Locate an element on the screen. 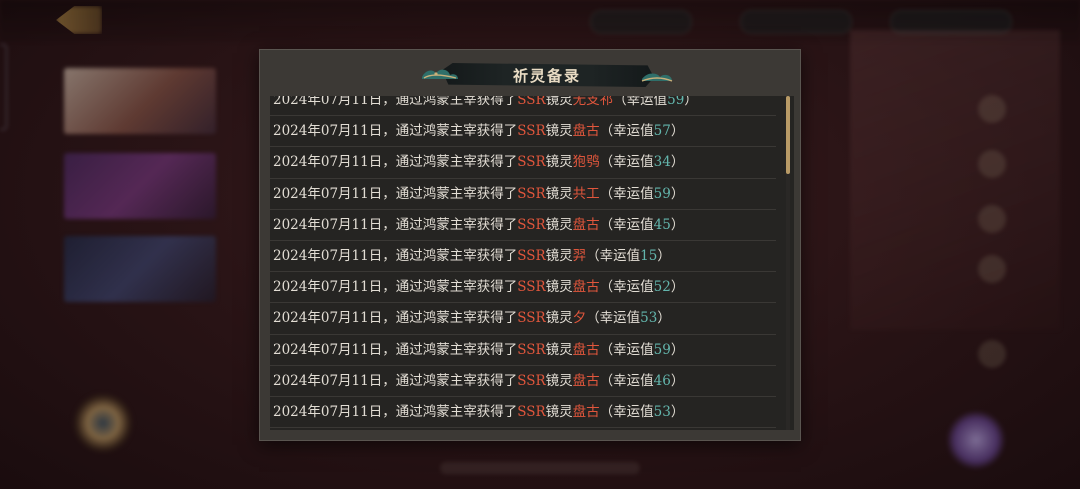 This screenshot has width=1080, height=489. record-row: 2024年07月11日，通过鸿蒙主宰获得了SSR镜灵盘古（幸运值45） is located at coordinates (523, 225).